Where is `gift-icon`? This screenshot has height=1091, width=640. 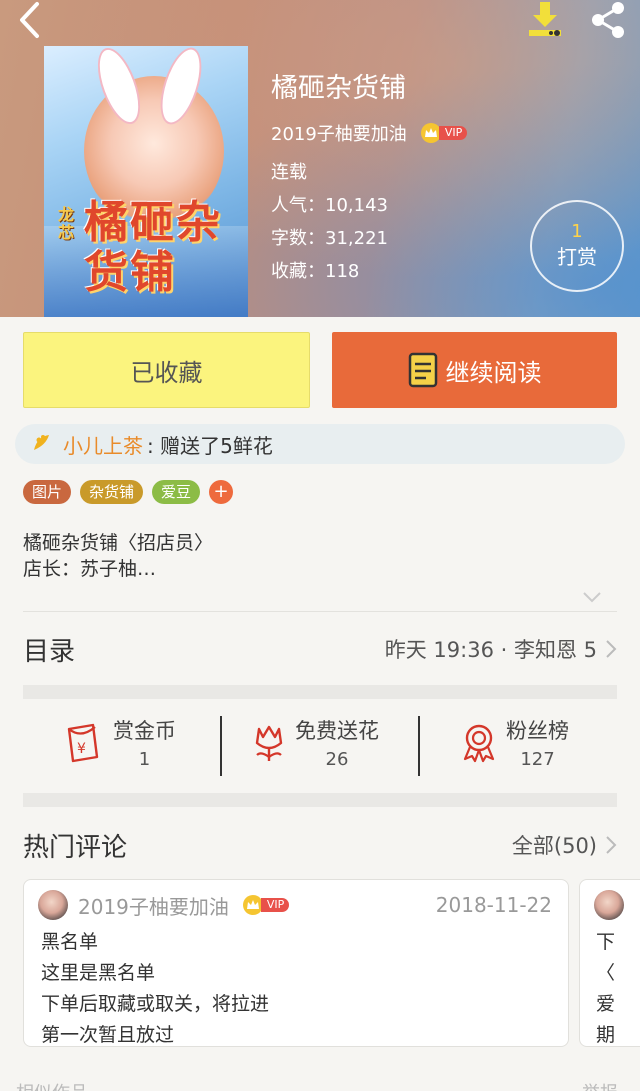 gift-icon is located at coordinates (42, 444).